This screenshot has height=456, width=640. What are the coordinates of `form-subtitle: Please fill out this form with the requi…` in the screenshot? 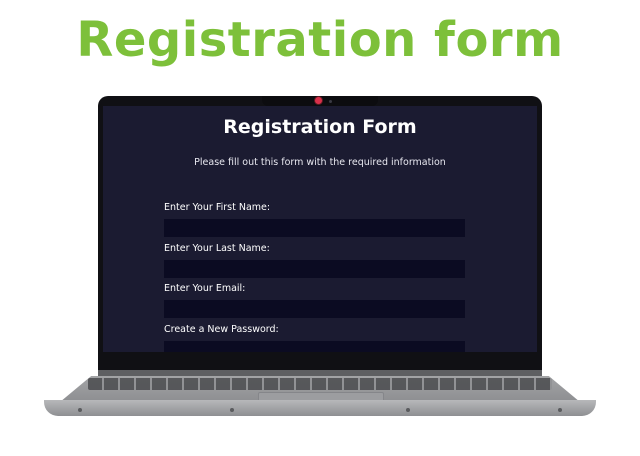 It's located at (320, 162).